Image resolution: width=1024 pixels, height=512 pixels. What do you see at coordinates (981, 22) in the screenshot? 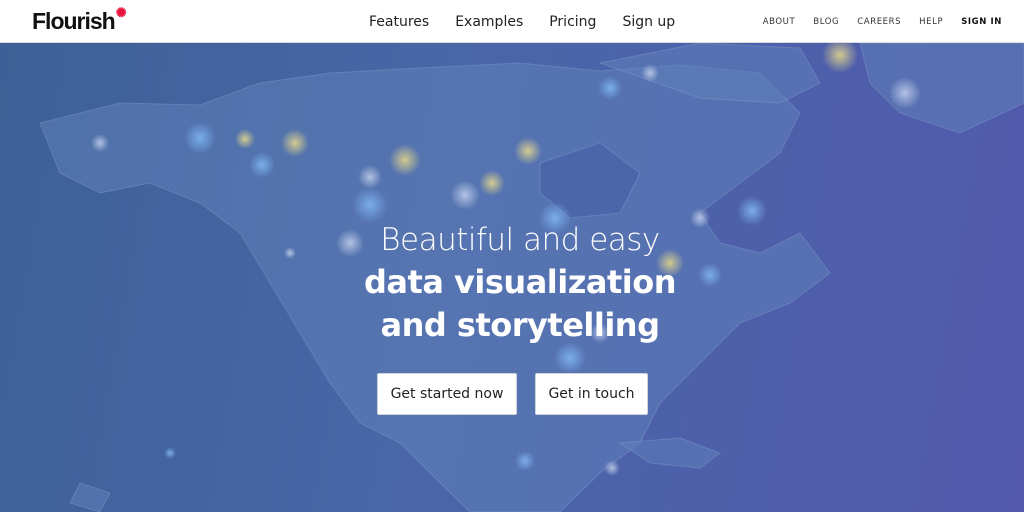
I see `nav-sign-in: SIGN IN` at bounding box center [981, 22].